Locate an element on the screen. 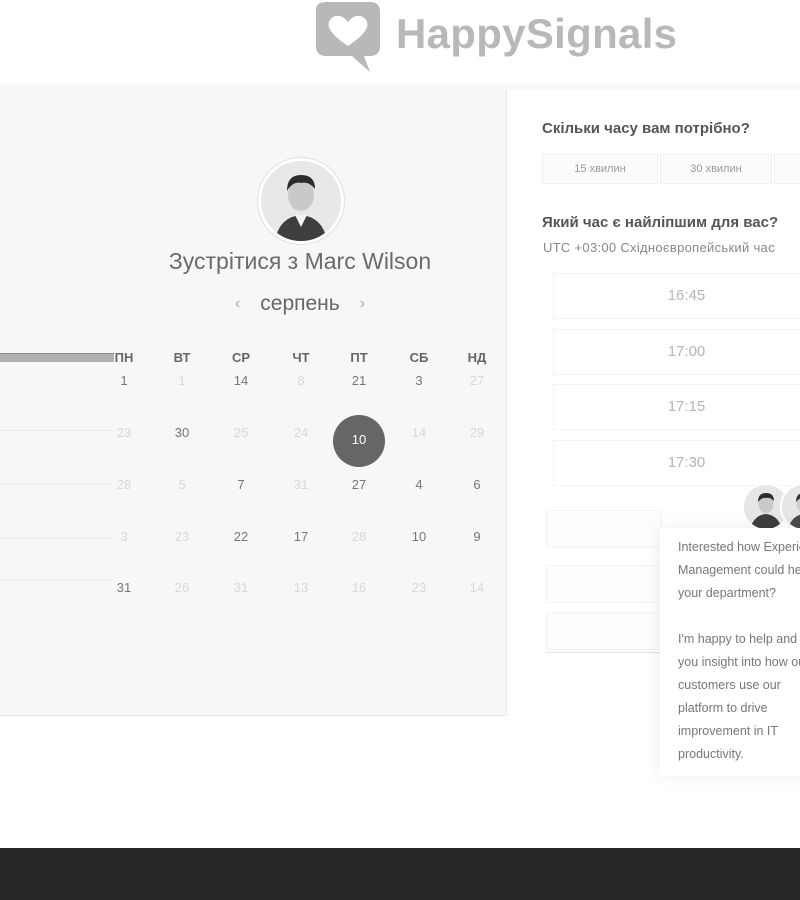 The image size is (800, 900). weekday-label: ЧТ is located at coordinates (301, 357).